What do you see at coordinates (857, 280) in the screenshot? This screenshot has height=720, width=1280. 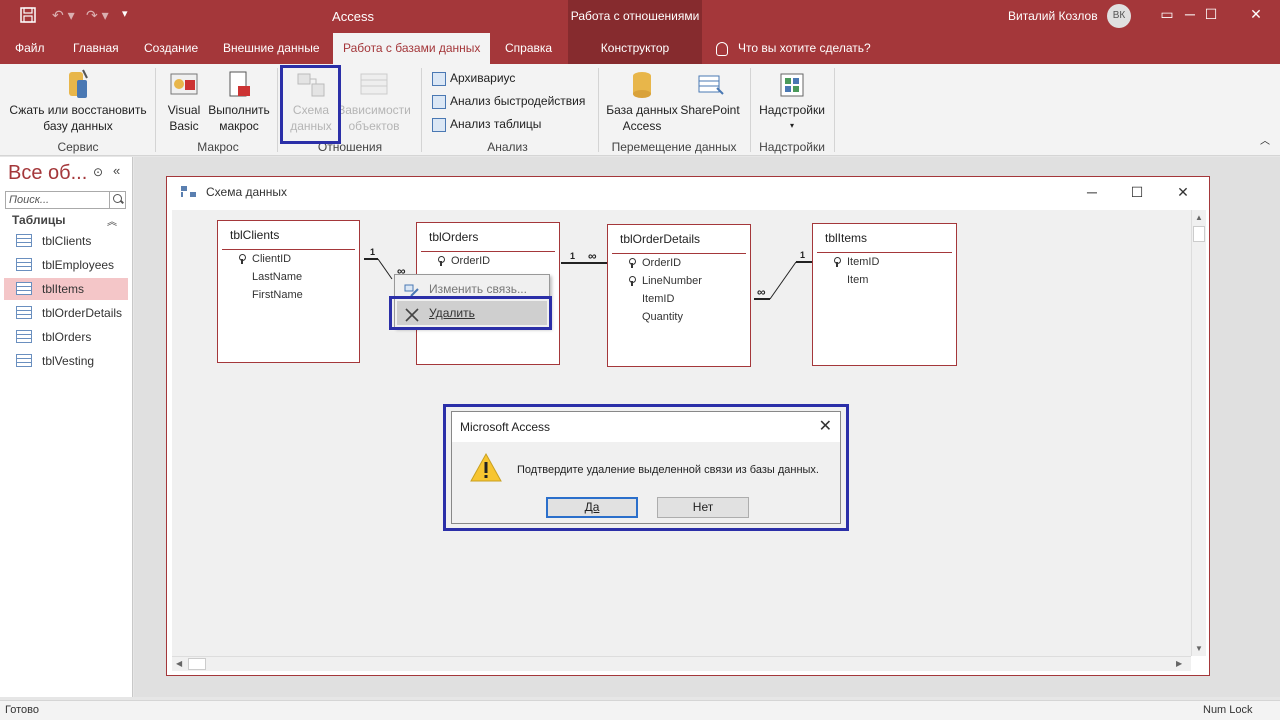 I see `field-item: Item` at bounding box center [857, 280].